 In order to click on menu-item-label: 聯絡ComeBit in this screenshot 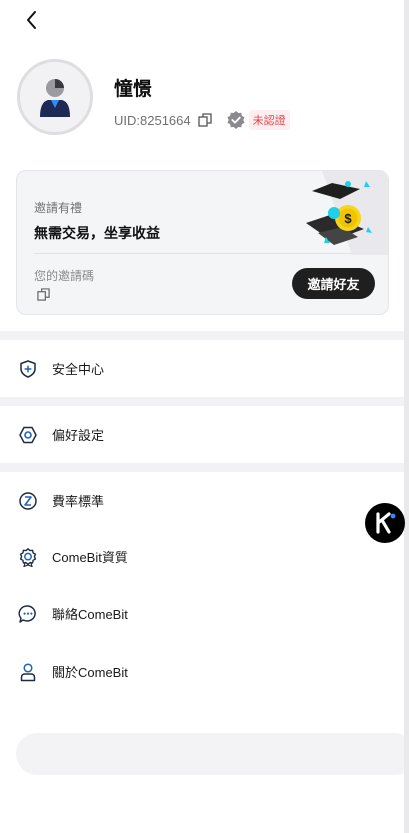, I will do `click(90, 614)`.